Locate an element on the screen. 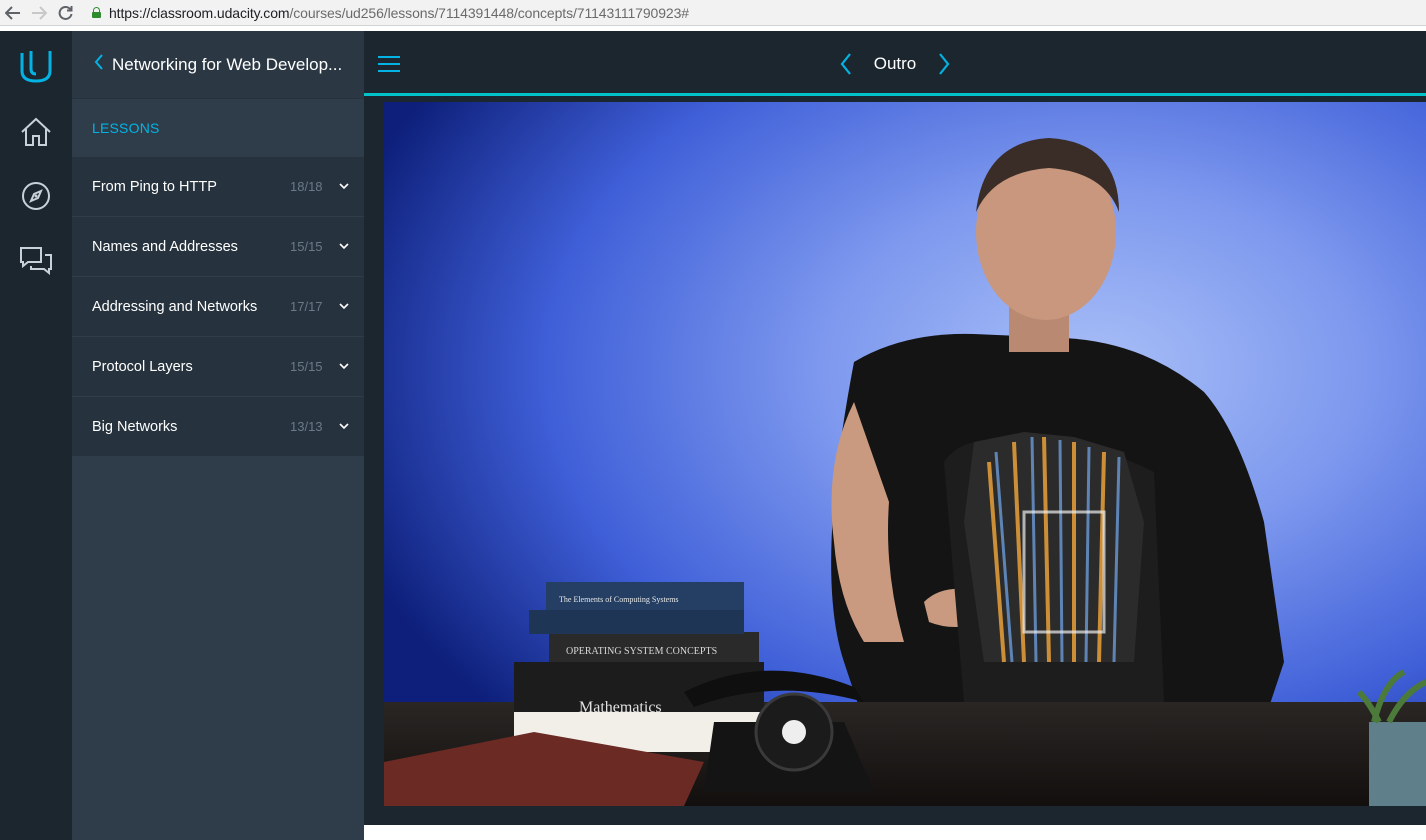 The width and height of the screenshot is (1426, 840). lesson-title: Protocol Layers is located at coordinates (142, 366).